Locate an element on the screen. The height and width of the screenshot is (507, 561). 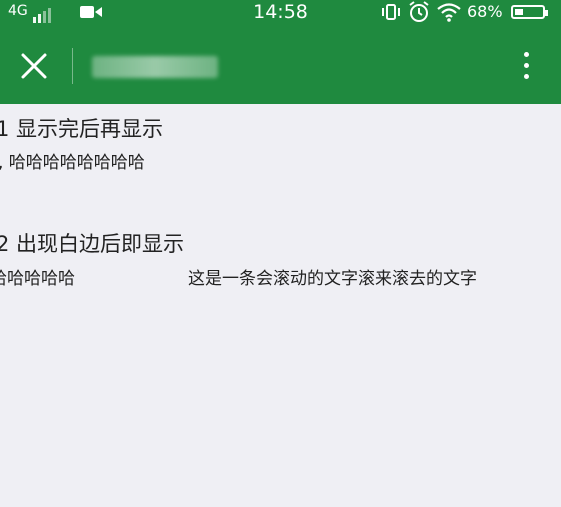
nav-divider is located at coordinates (72, 66).